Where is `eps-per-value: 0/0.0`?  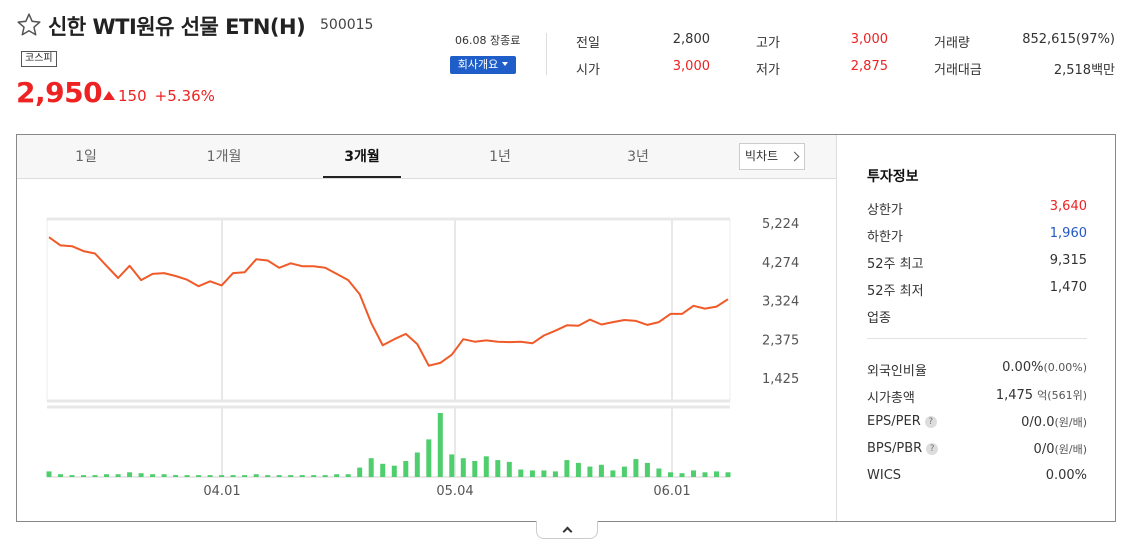
eps-per-value: 0/0.0 is located at coordinates (1038, 422).